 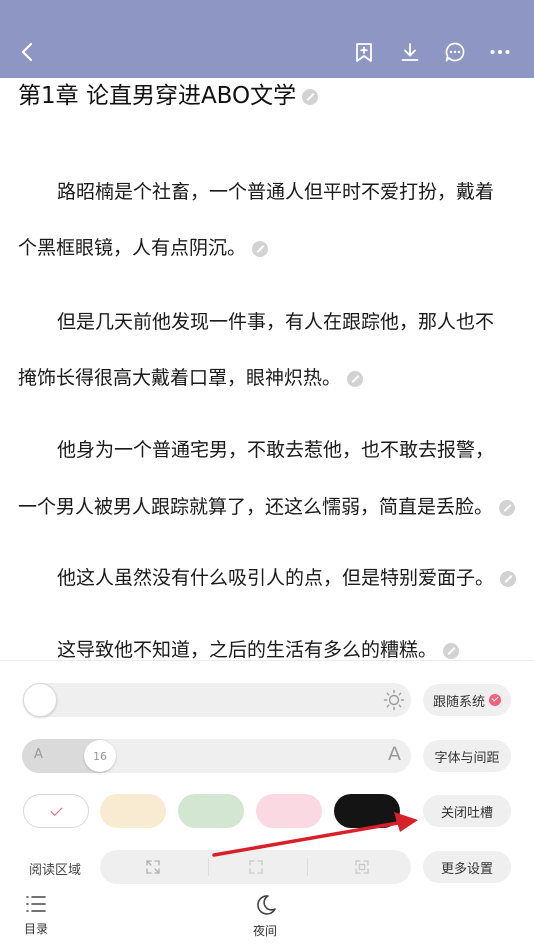 I want to click on paragraph-line: 一个男人被男人跟踪就算了，还这么懦弱，简直是丢脸。, so click(x=267, y=507).